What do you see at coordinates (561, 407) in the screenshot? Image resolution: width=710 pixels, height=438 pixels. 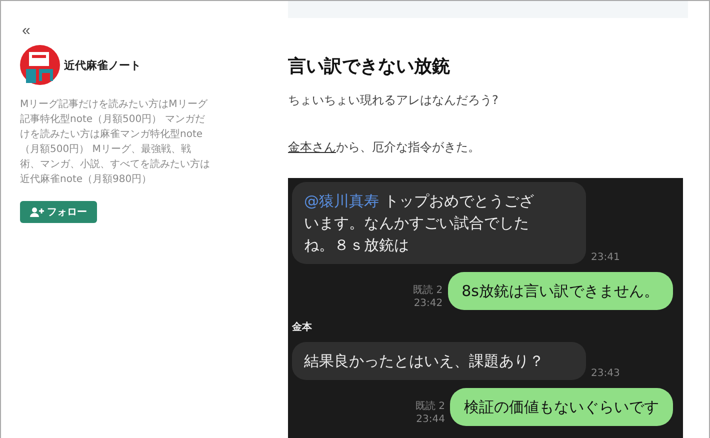 I see `chat-bubble: 検証の価値もないぐらいです` at bounding box center [561, 407].